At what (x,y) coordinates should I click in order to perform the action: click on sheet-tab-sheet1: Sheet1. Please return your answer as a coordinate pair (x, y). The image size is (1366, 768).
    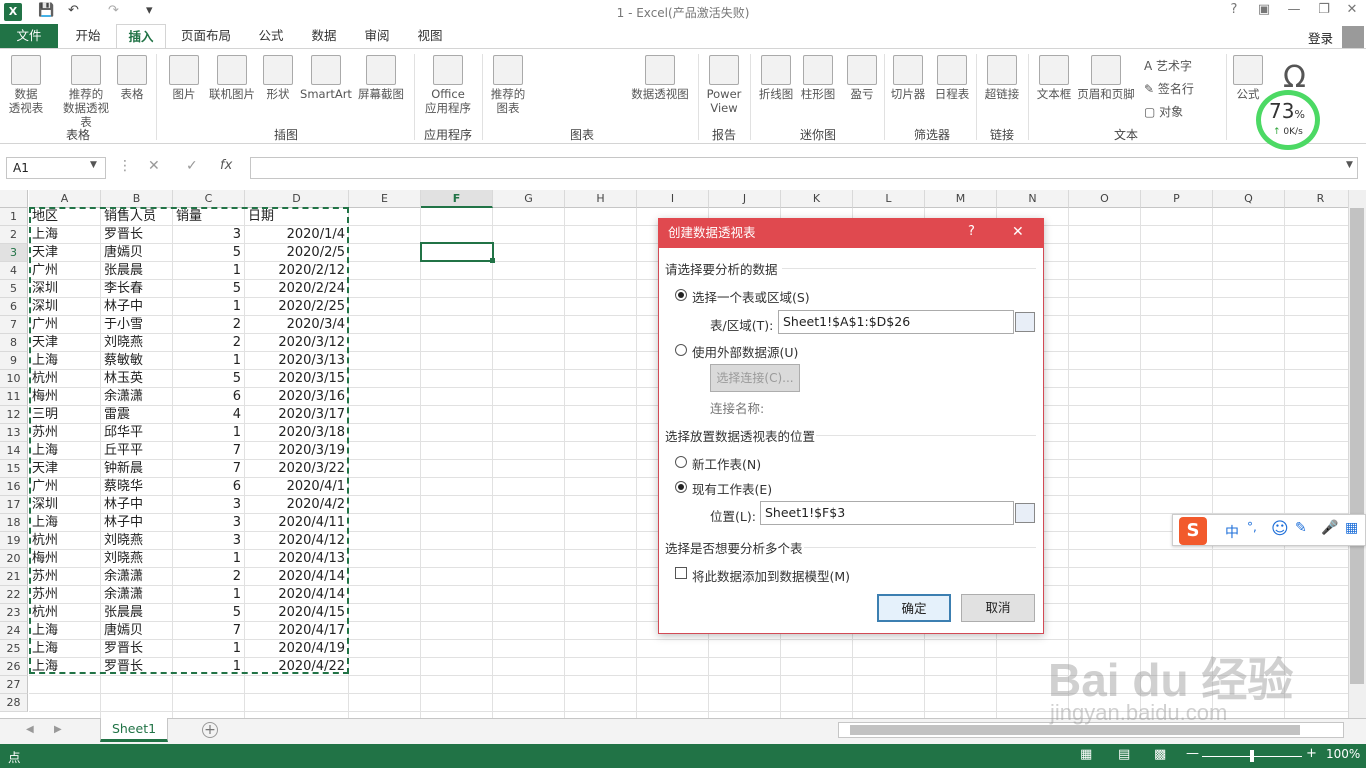
    Looking at the image, I should click on (134, 730).